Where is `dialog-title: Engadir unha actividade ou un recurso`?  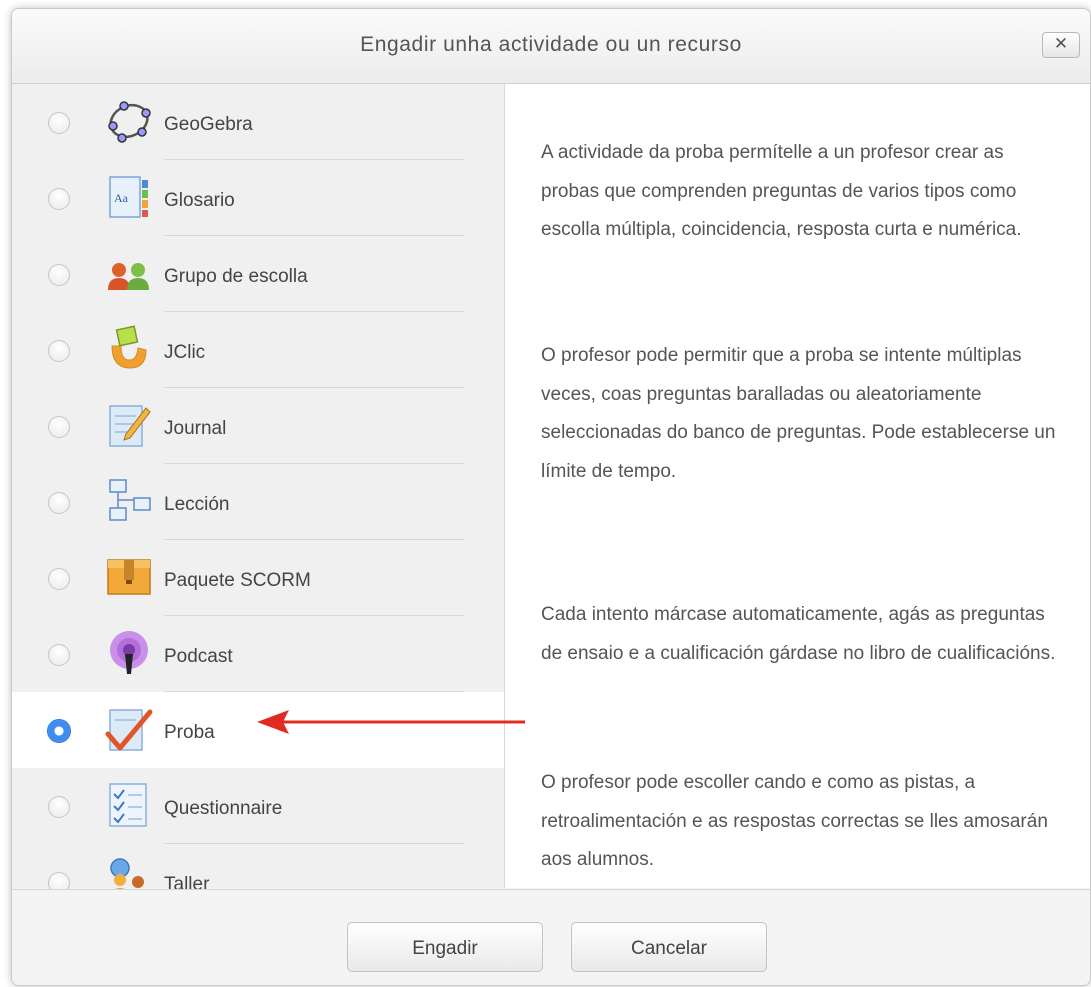 dialog-title: Engadir unha actividade ou un recurso is located at coordinates (551, 44).